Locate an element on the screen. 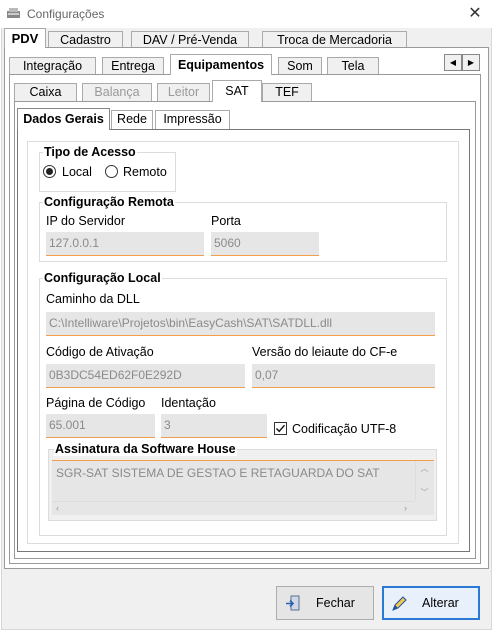 Image resolution: width=493 pixels, height=631 pixels. tab-troca-de-mercadoria: Troca de Mercadoria is located at coordinates (334, 39).